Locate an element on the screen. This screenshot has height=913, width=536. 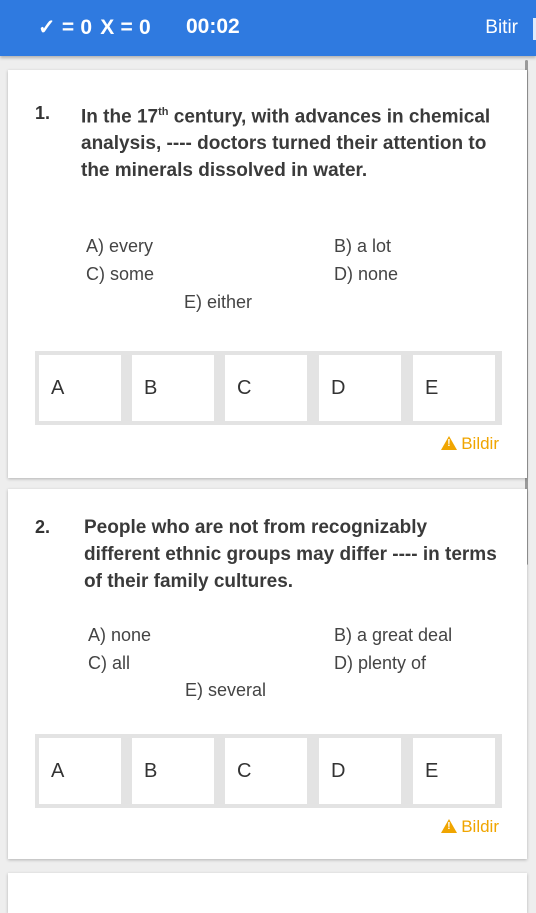
option-d: D) plenty of is located at coordinates (380, 663).